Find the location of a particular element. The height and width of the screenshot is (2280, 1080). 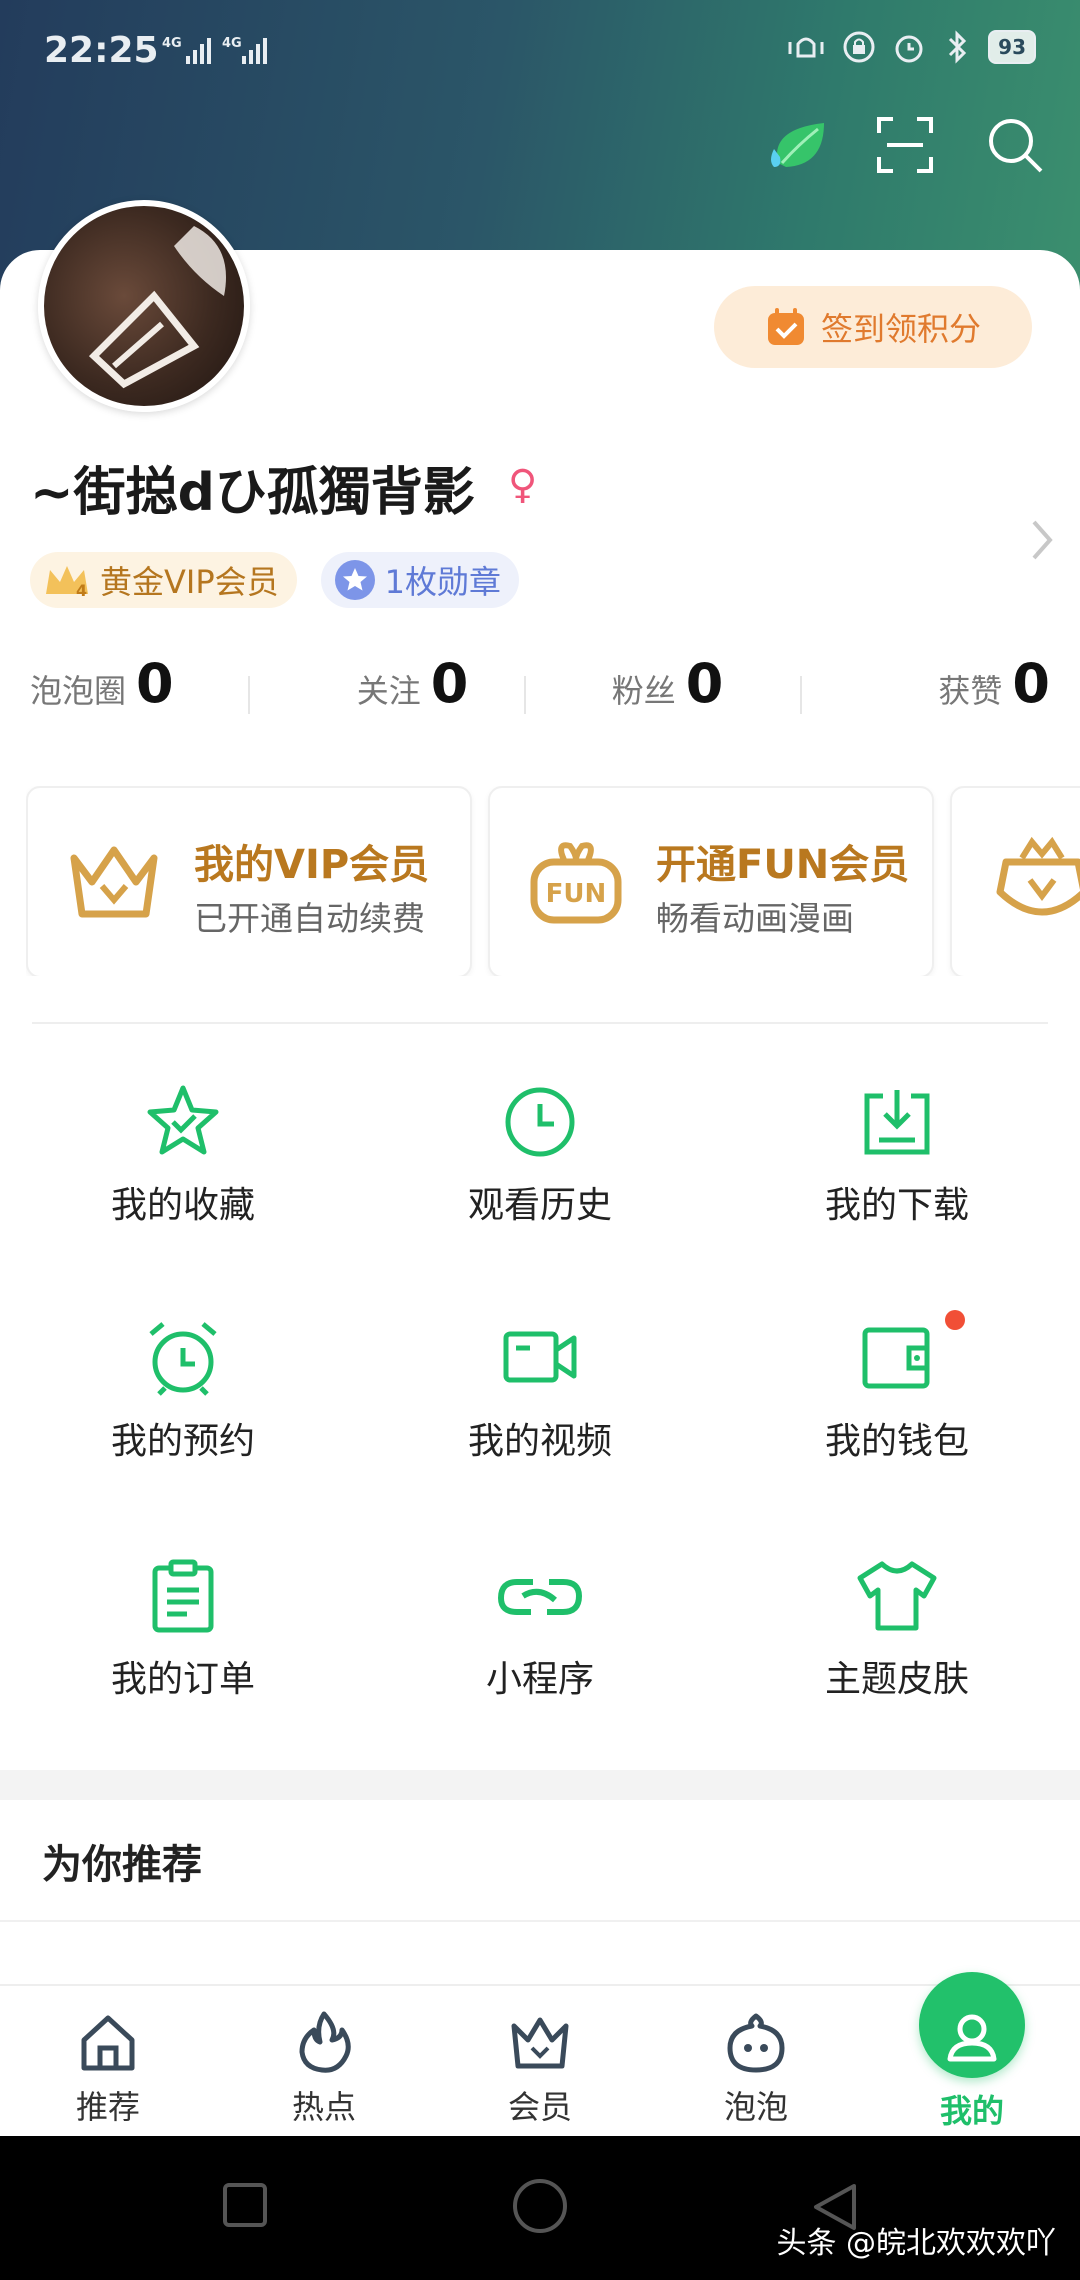

fun-badge-icon: FUN is located at coordinates (576, 883).